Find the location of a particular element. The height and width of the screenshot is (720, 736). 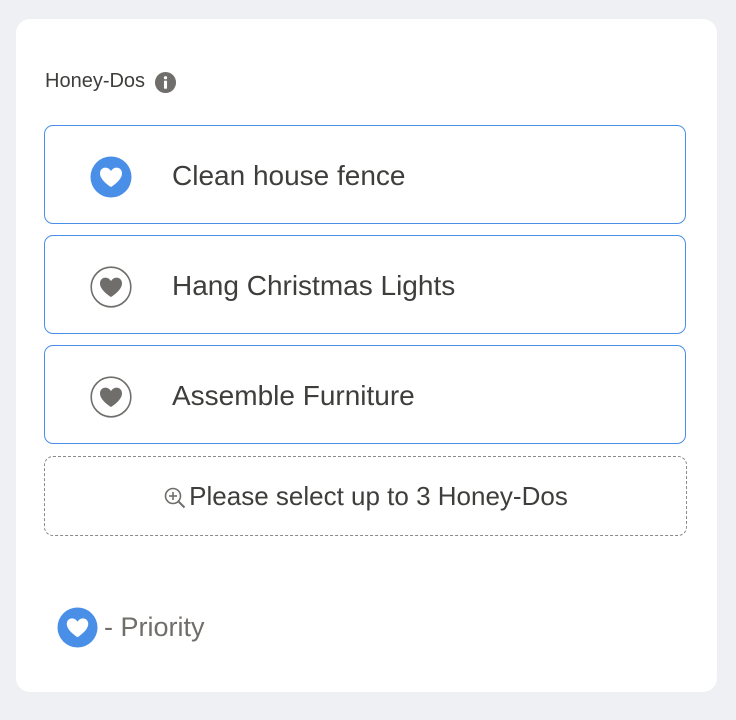

field-label: Honey-Dos is located at coordinates (111, 81).